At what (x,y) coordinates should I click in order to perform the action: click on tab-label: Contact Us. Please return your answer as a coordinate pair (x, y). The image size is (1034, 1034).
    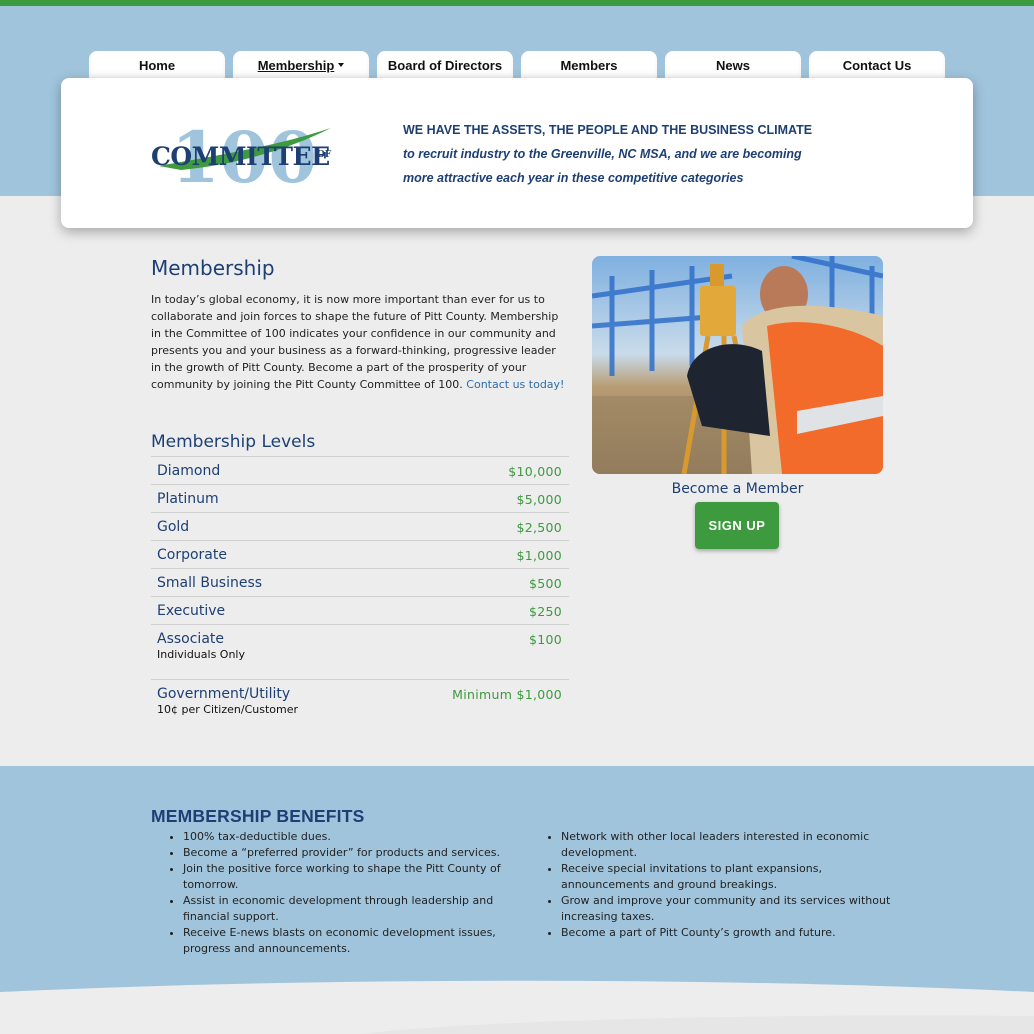
    Looking at the image, I should click on (877, 65).